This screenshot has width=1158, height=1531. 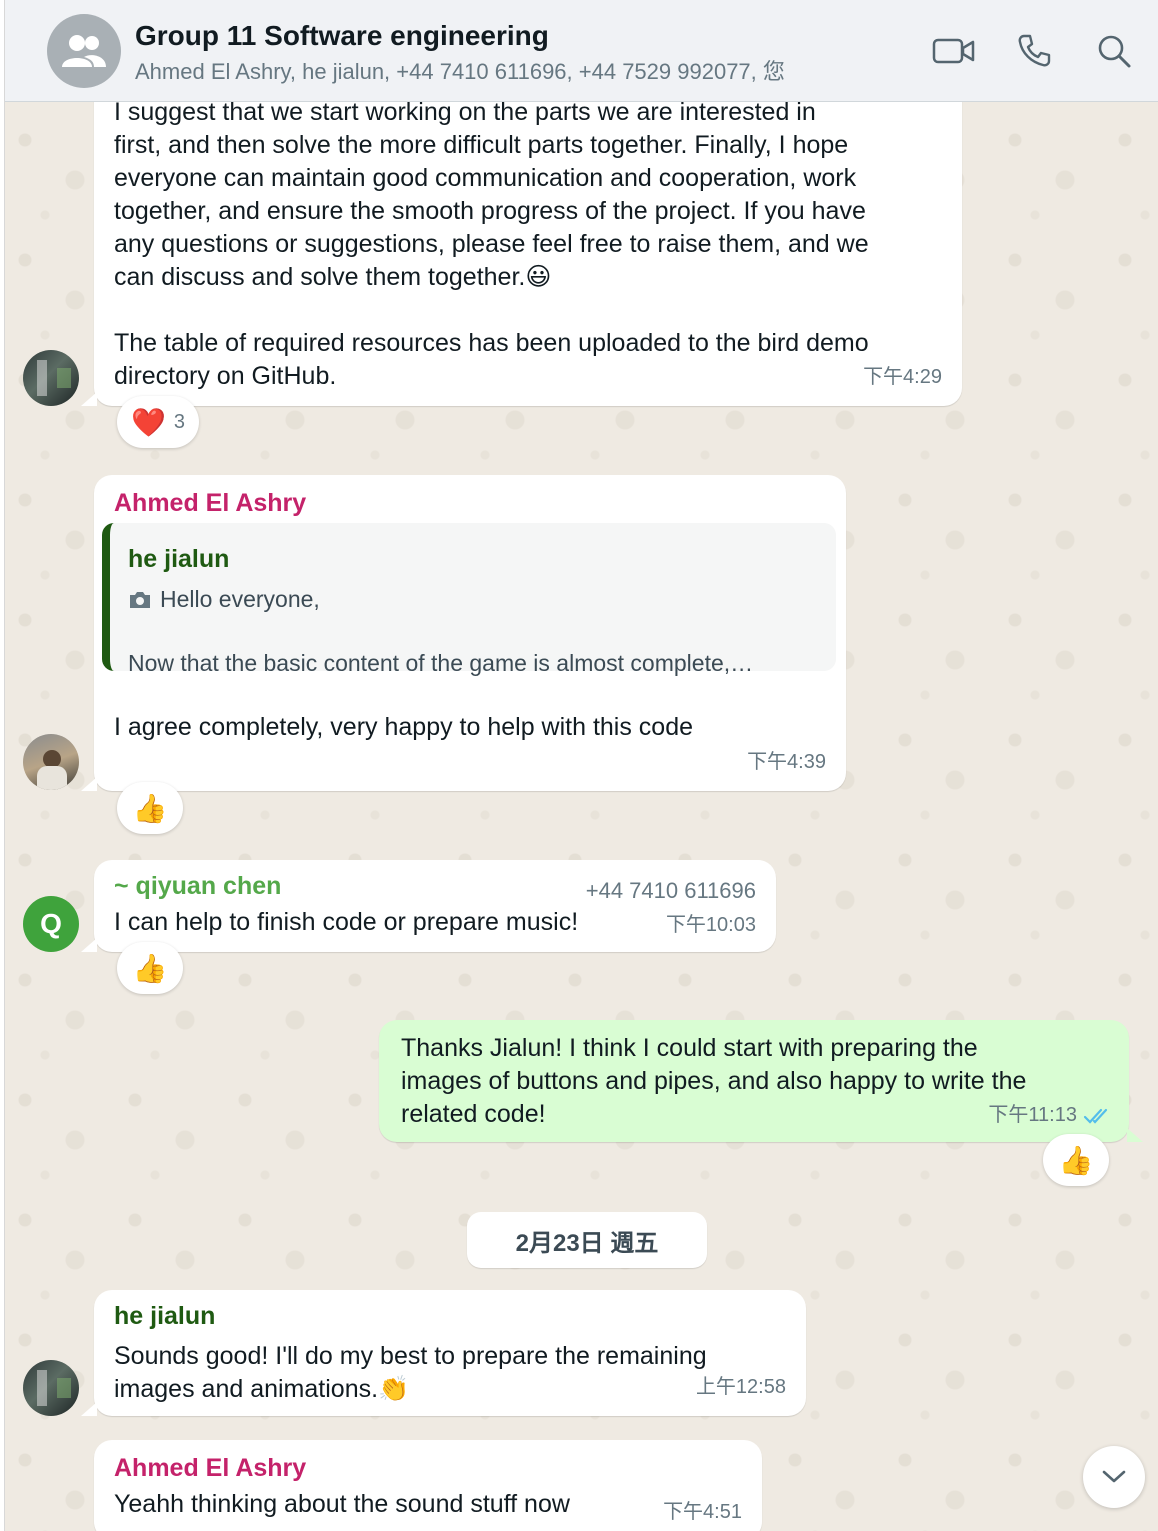 What do you see at coordinates (197, 886) in the screenshot?
I see `sender-name: ~ qiyuan chen` at bounding box center [197, 886].